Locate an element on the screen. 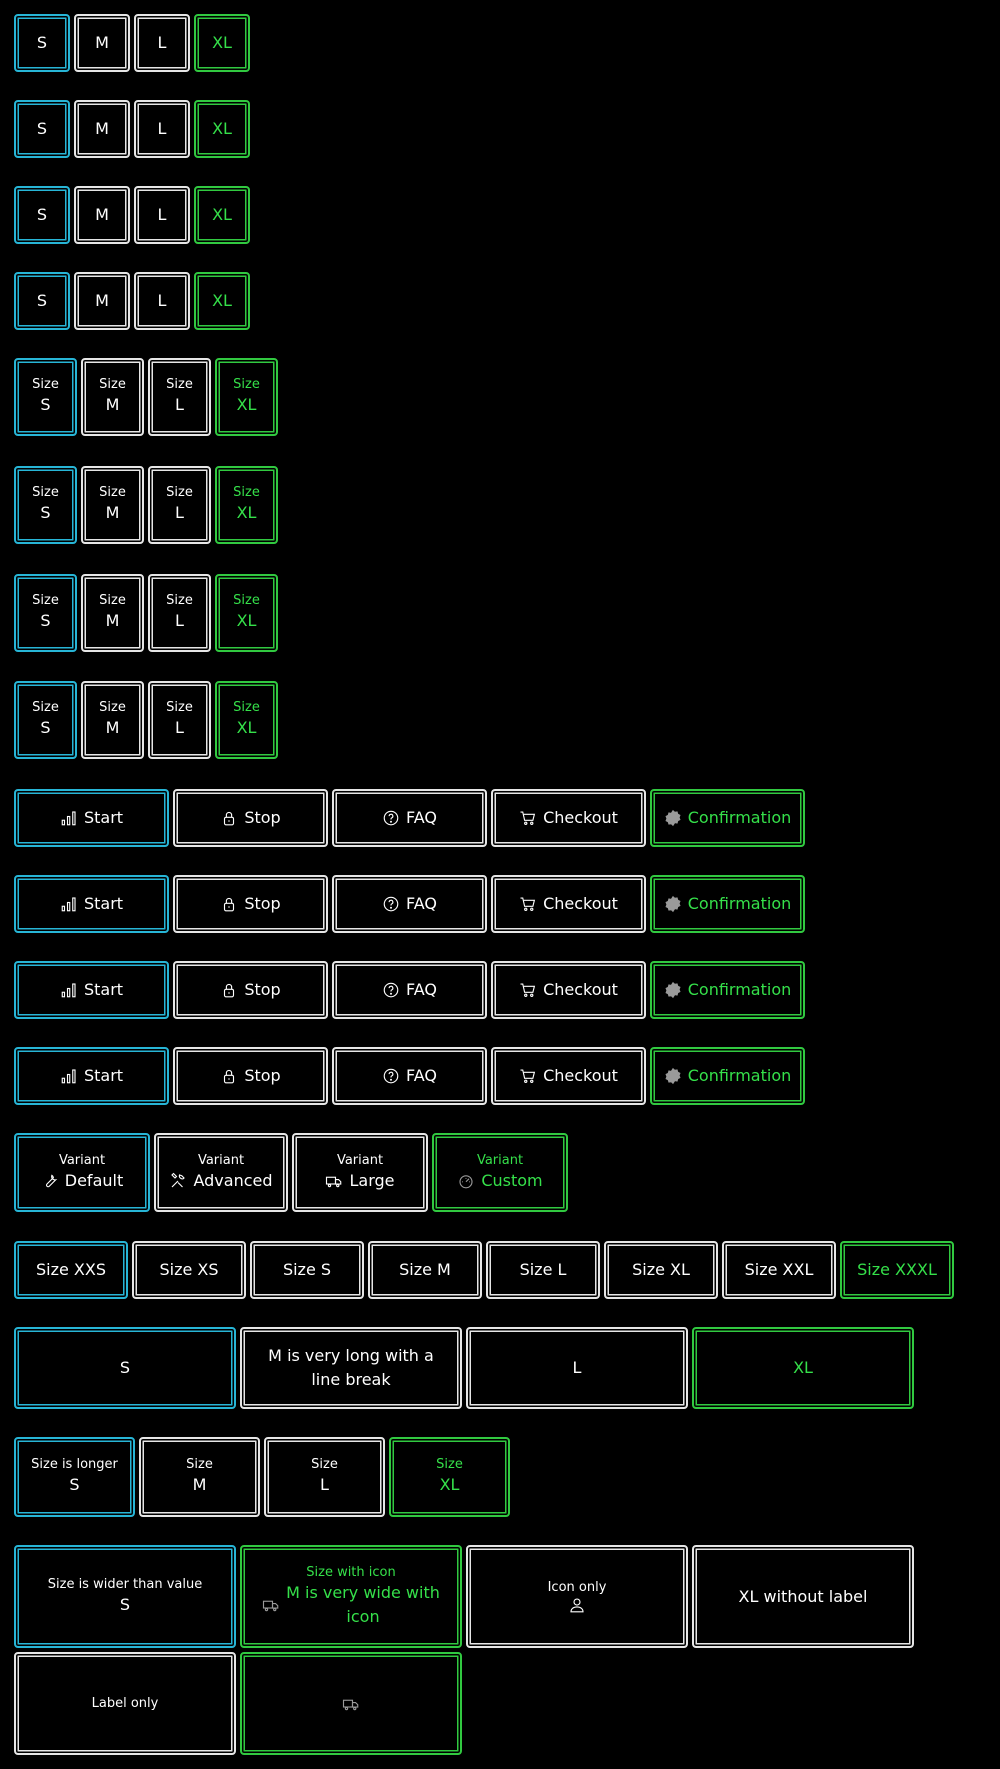 This screenshot has width=1000, height=1769. option-custom: Variant Custom is located at coordinates (500, 1172).